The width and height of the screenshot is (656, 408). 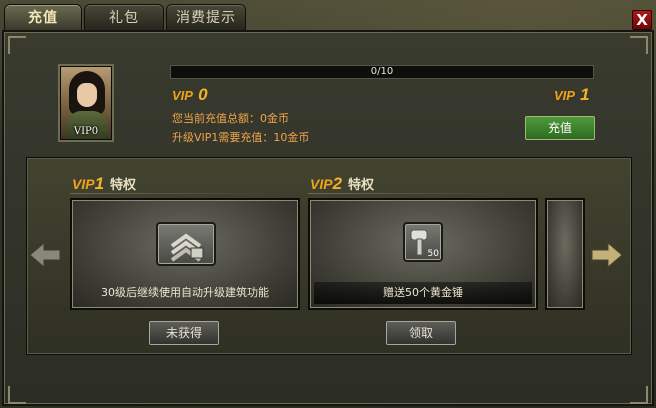 What do you see at coordinates (560, 128) in the screenshot?
I see `recharge-button: 充值` at bounding box center [560, 128].